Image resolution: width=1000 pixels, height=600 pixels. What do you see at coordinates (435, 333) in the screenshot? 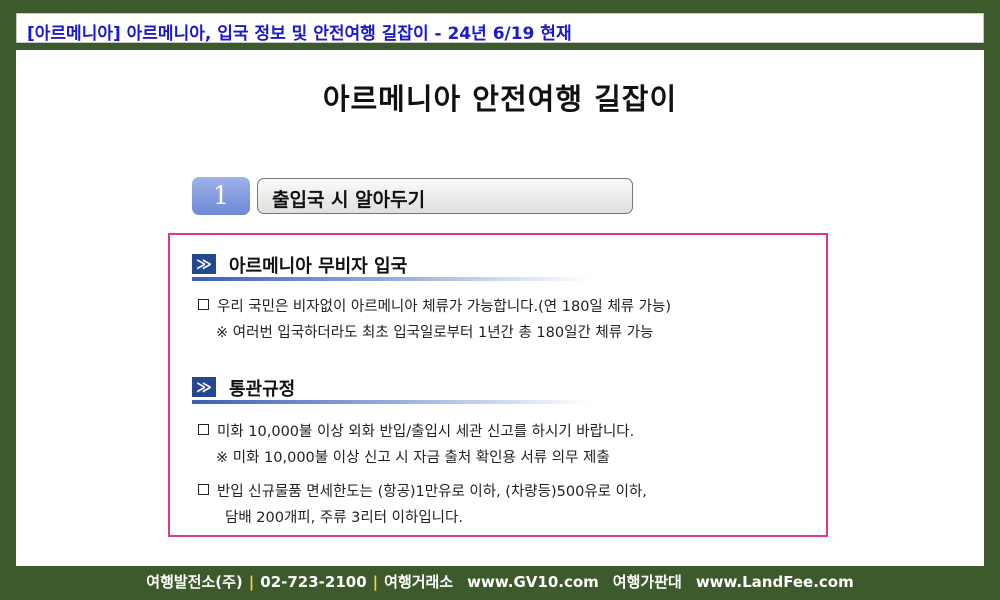
I see `note-item: ※ 여러번 입국하더라도 최초 입국일로부터 1년간 총 180일간 체류 가능` at bounding box center [435, 333].